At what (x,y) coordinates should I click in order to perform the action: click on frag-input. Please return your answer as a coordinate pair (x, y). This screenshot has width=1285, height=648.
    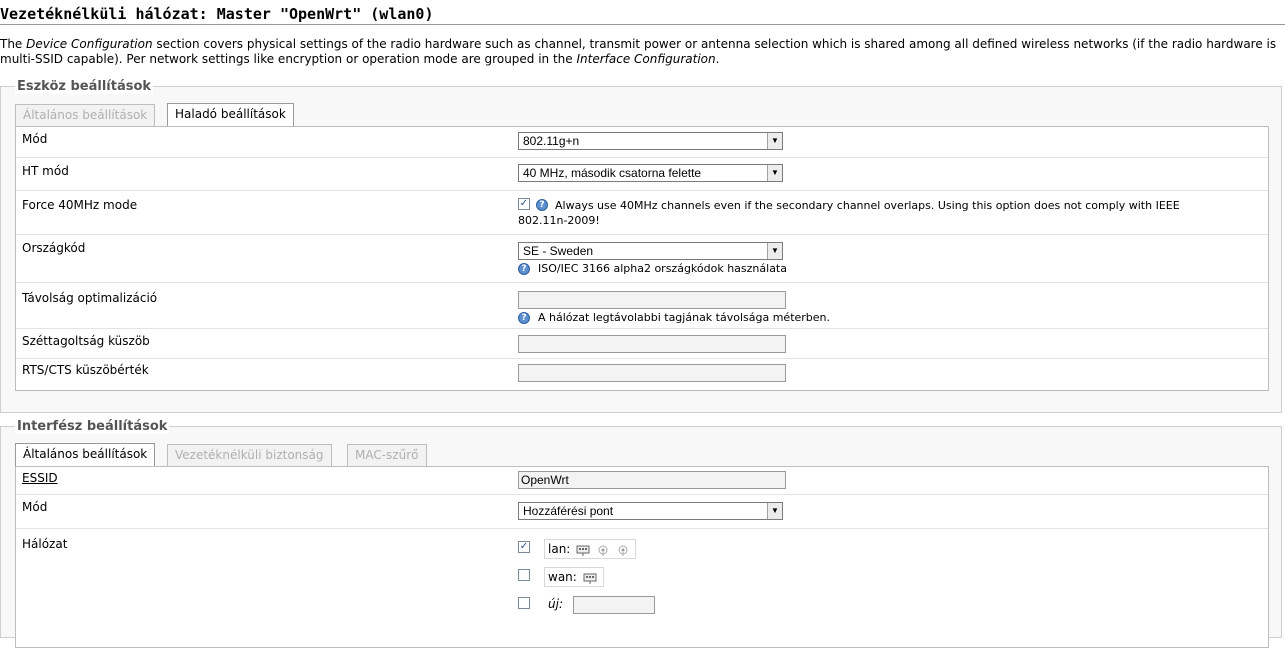
    Looking at the image, I should click on (652, 344).